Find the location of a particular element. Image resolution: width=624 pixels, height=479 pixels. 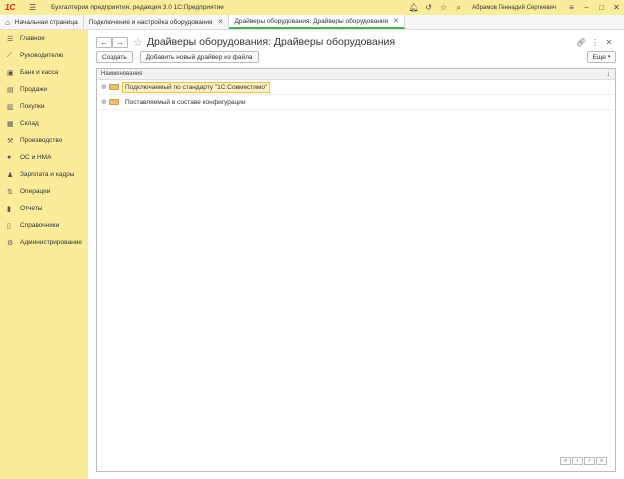

page-title: Драйверы оборудования is located at coordinates (271, 42).